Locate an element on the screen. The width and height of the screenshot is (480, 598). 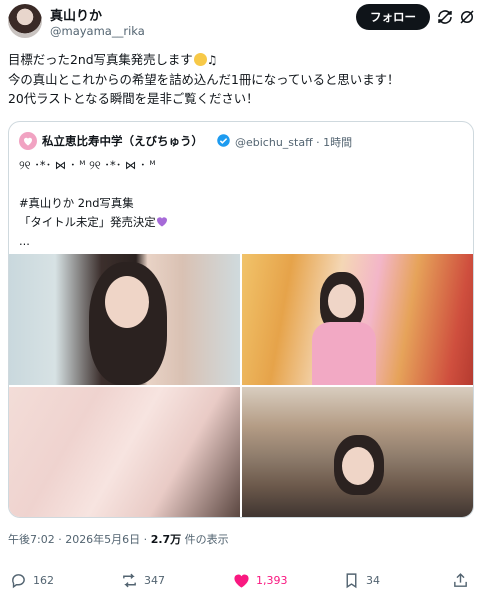
tweet-line-1: 目標だった2nd写真集発売します is located at coordinates (100, 59).